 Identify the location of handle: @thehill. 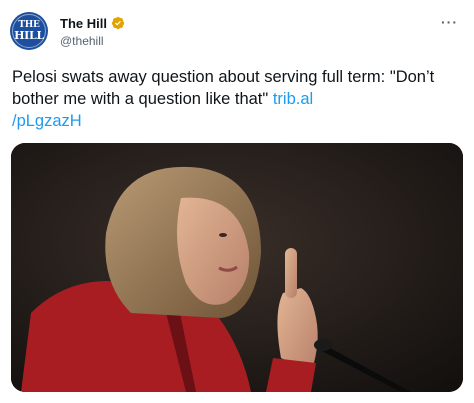
(92, 41).